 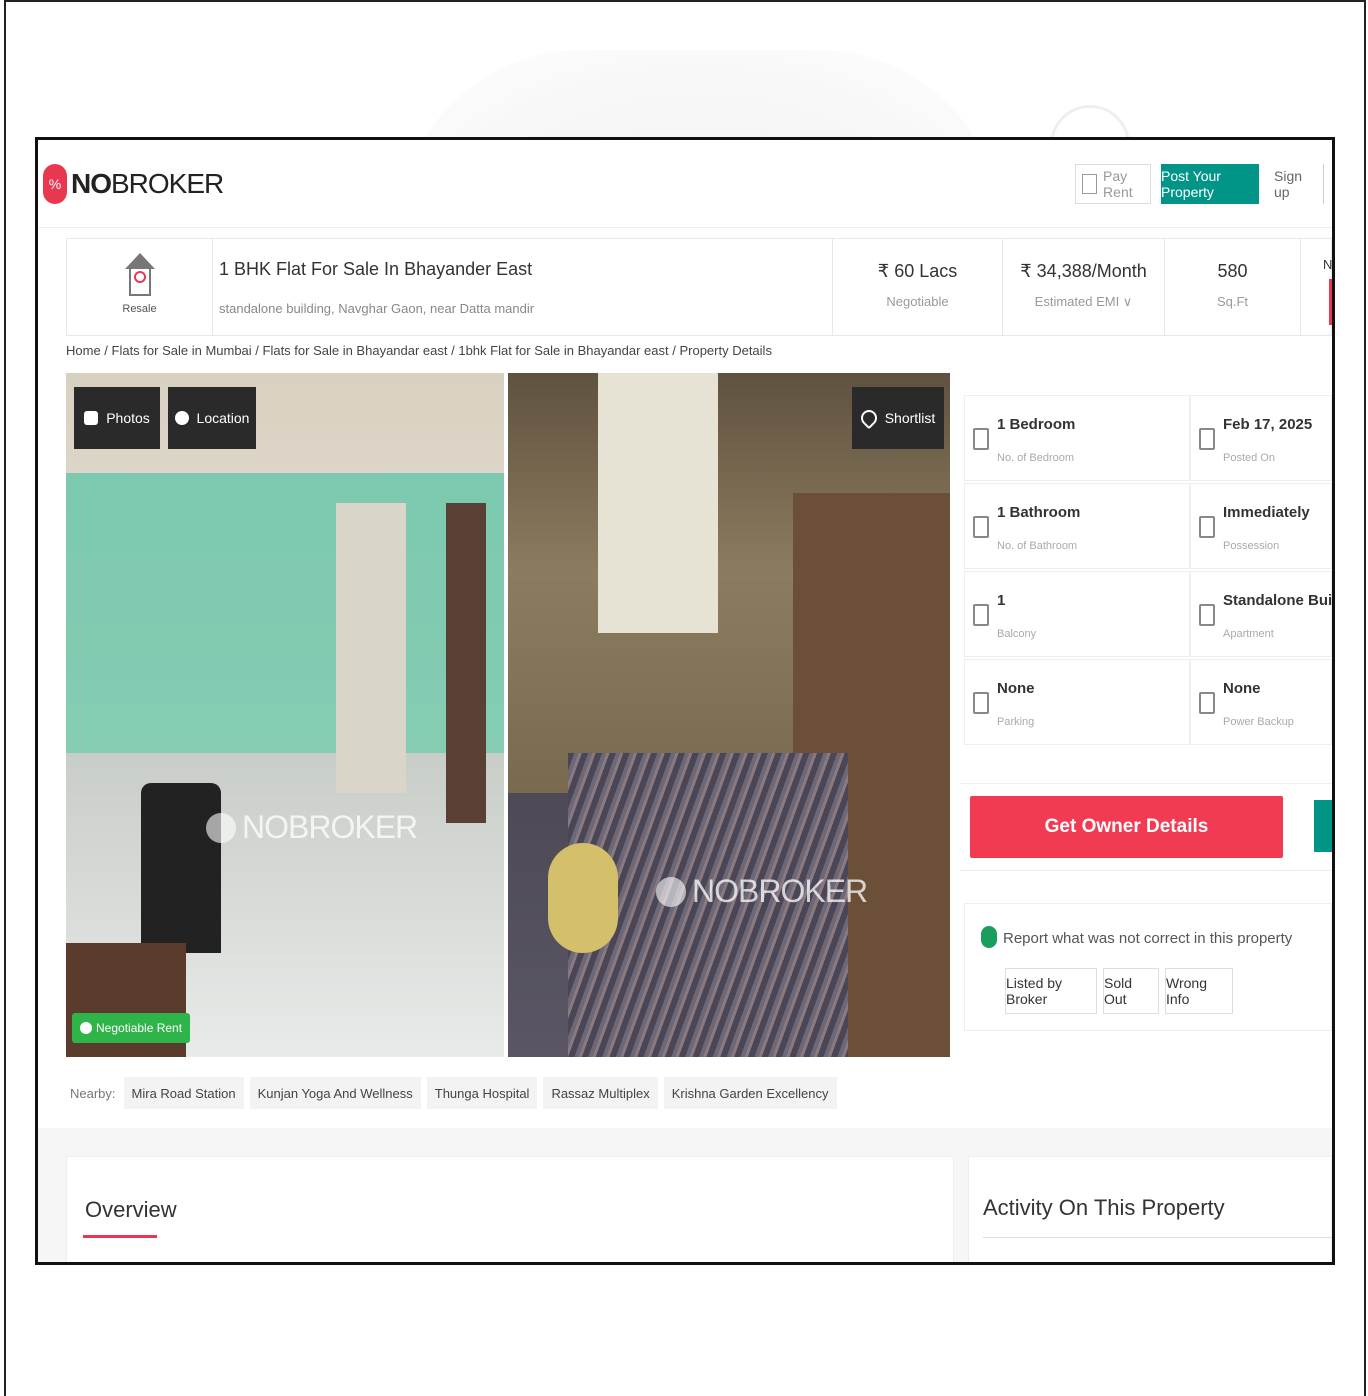 I want to click on pay-rent-button: Pay Rent, so click(x=1113, y=184).